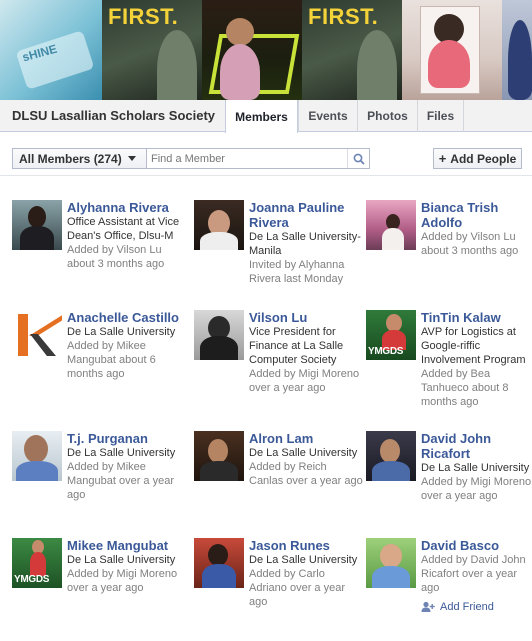  I want to click on add-people-button: + Add People, so click(477, 158).